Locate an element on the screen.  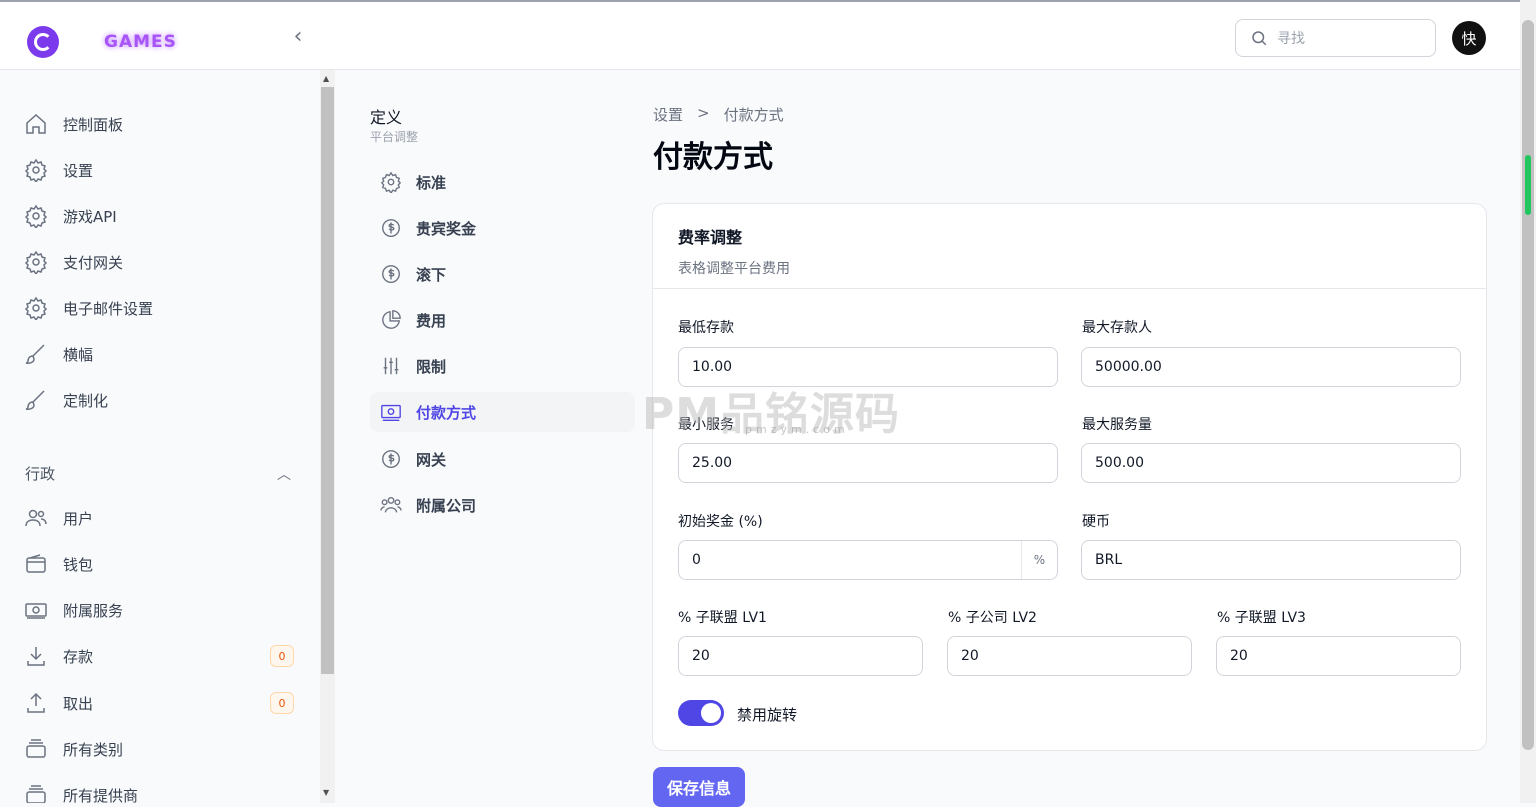
sidebar-group-admin: 行政 ︿ is located at coordinates (158, 473).